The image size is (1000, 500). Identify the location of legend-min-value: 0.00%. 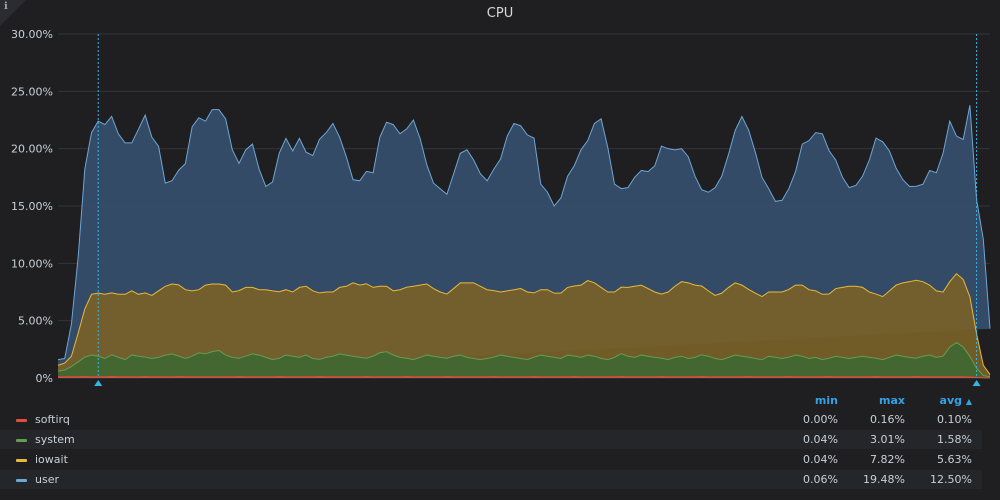
(820, 419).